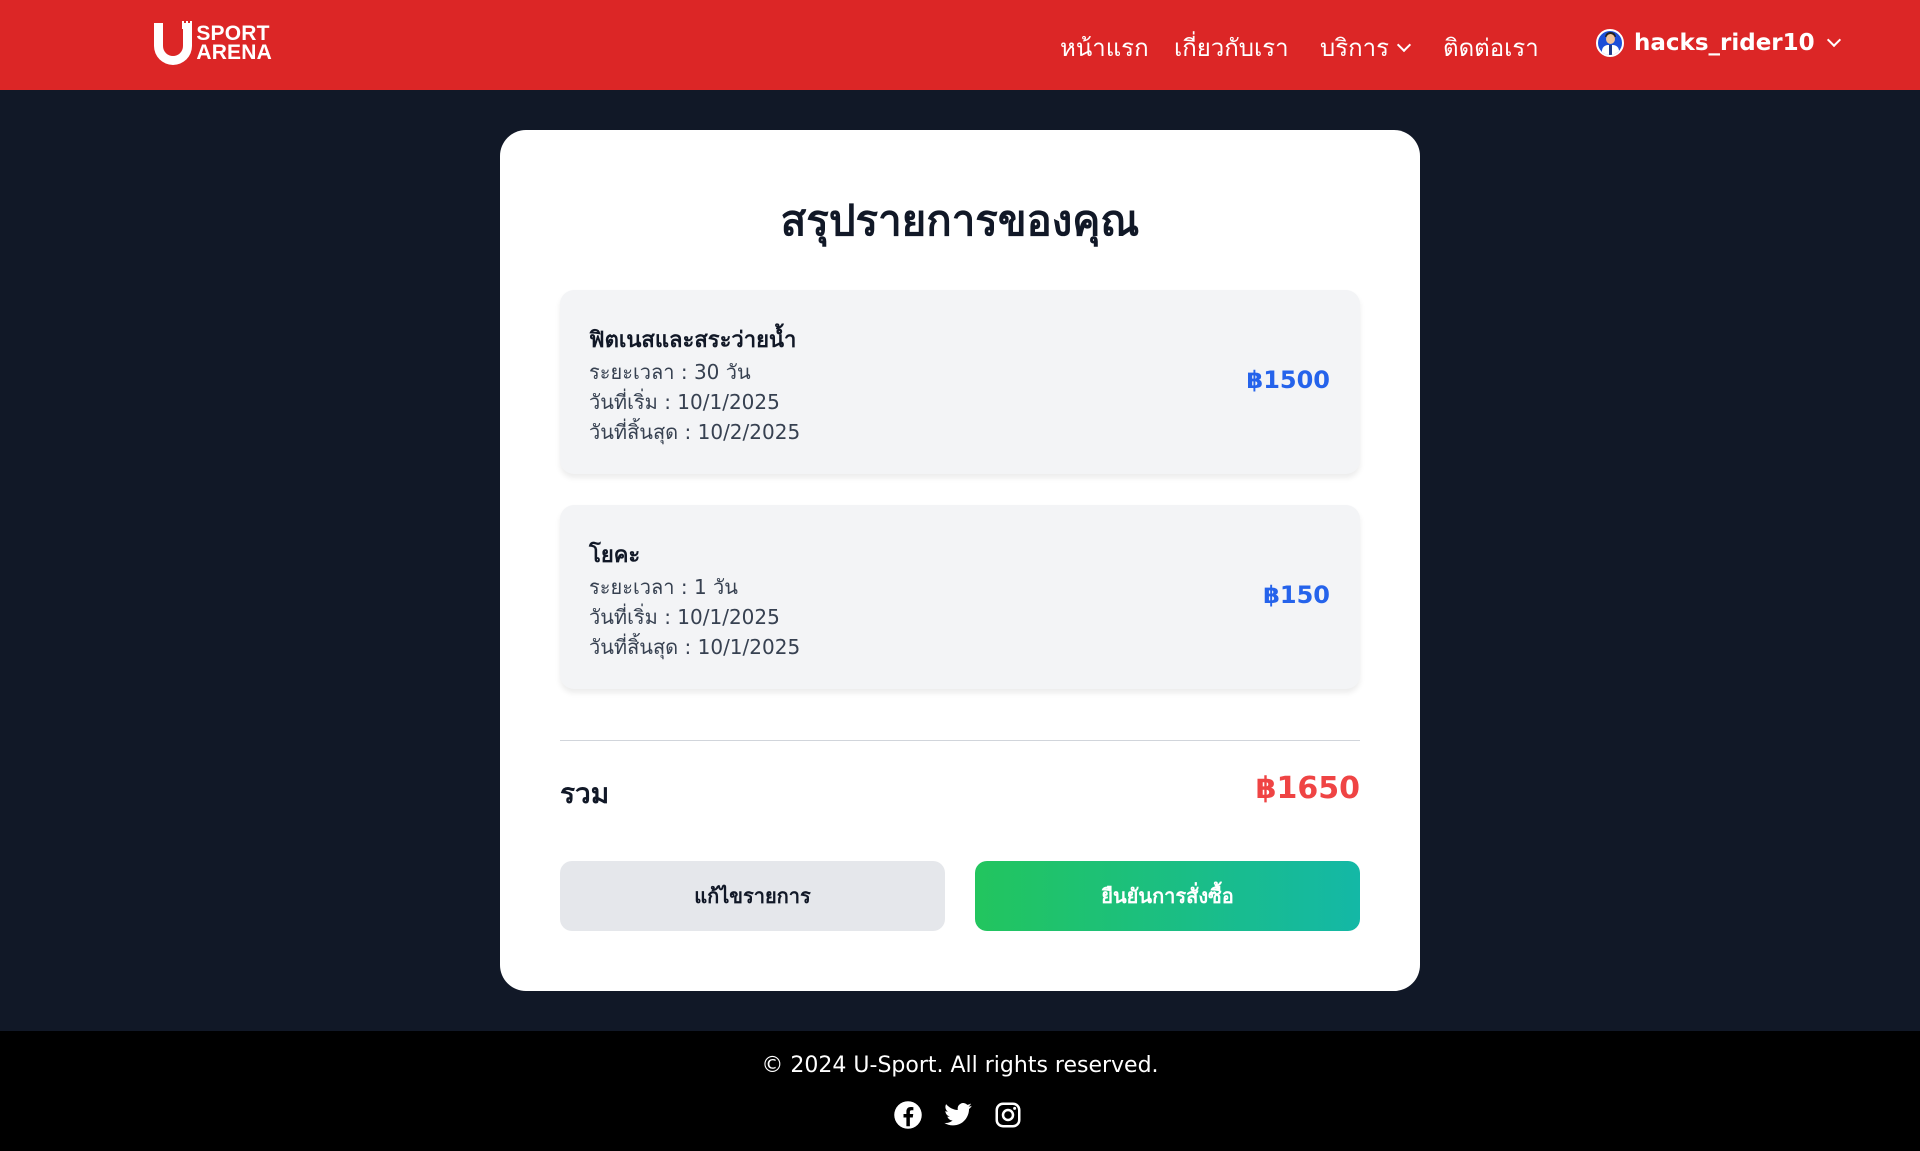 The image size is (1920, 1151). Describe the element at coordinates (1231, 47) in the screenshot. I see `nav-about: เกี่ยวกับเรา` at that location.